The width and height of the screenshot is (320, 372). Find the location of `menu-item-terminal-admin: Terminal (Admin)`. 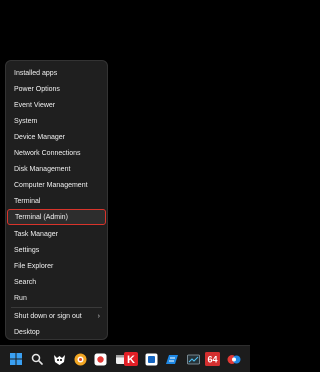

menu-item-terminal-admin: Terminal (Admin) is located at coordinates (56, 217).